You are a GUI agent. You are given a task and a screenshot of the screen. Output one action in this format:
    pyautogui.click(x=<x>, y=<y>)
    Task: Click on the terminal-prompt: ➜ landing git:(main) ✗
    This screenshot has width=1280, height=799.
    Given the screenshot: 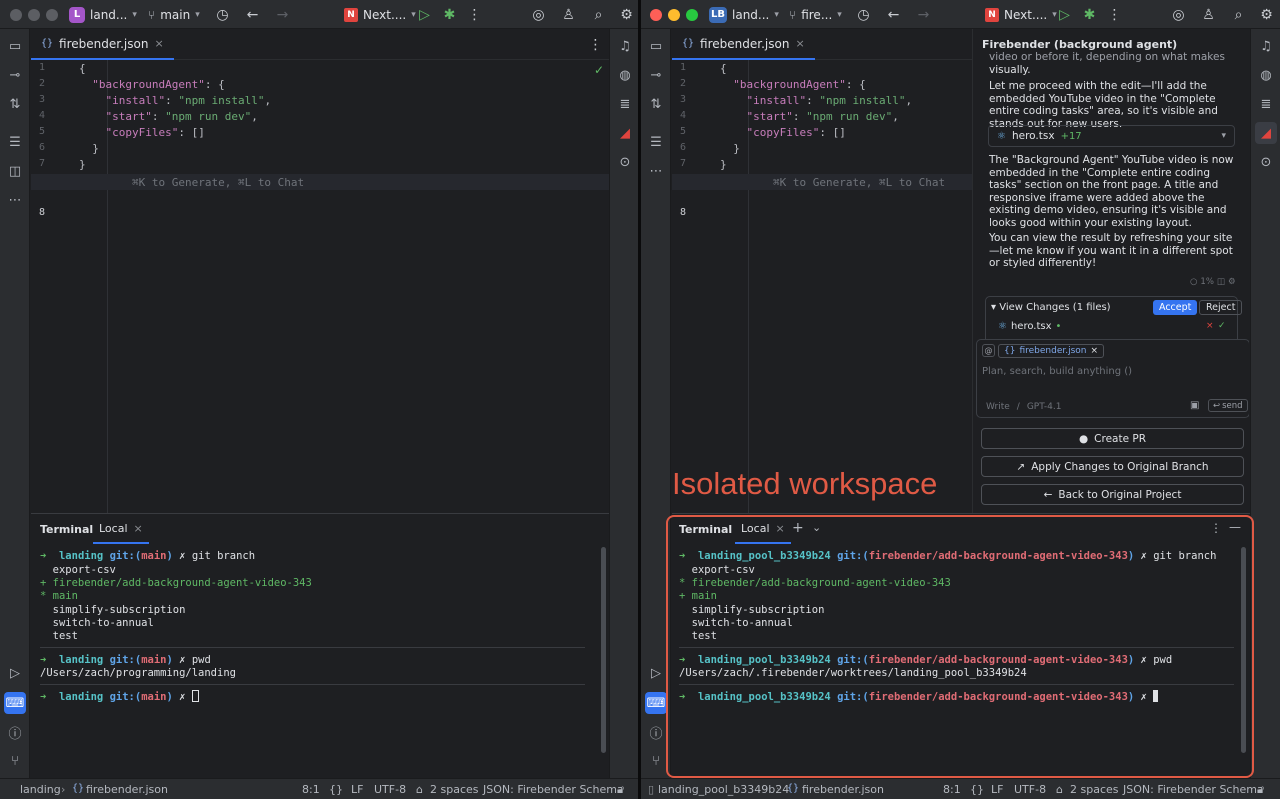 What is the action you would take?
    pyautogui.click(x=119, y=696)
    